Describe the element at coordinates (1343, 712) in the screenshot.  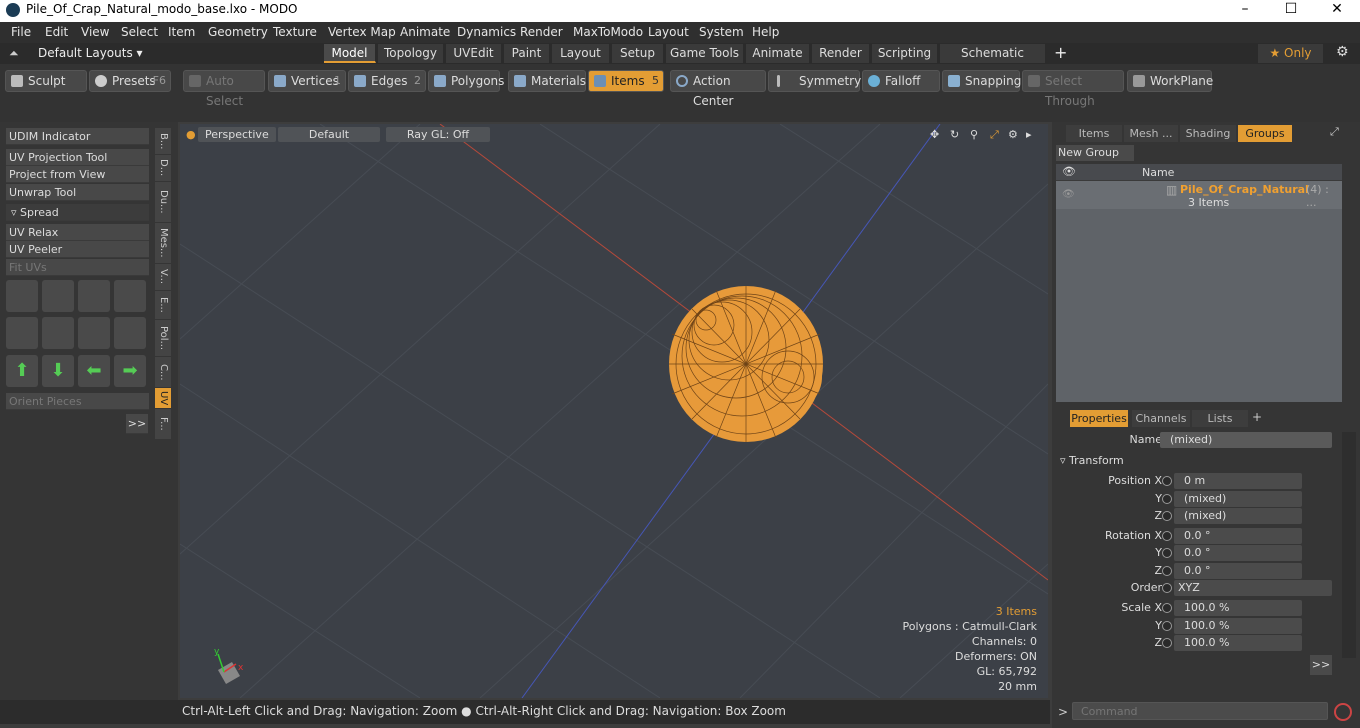
I see `record-icon` at that location.